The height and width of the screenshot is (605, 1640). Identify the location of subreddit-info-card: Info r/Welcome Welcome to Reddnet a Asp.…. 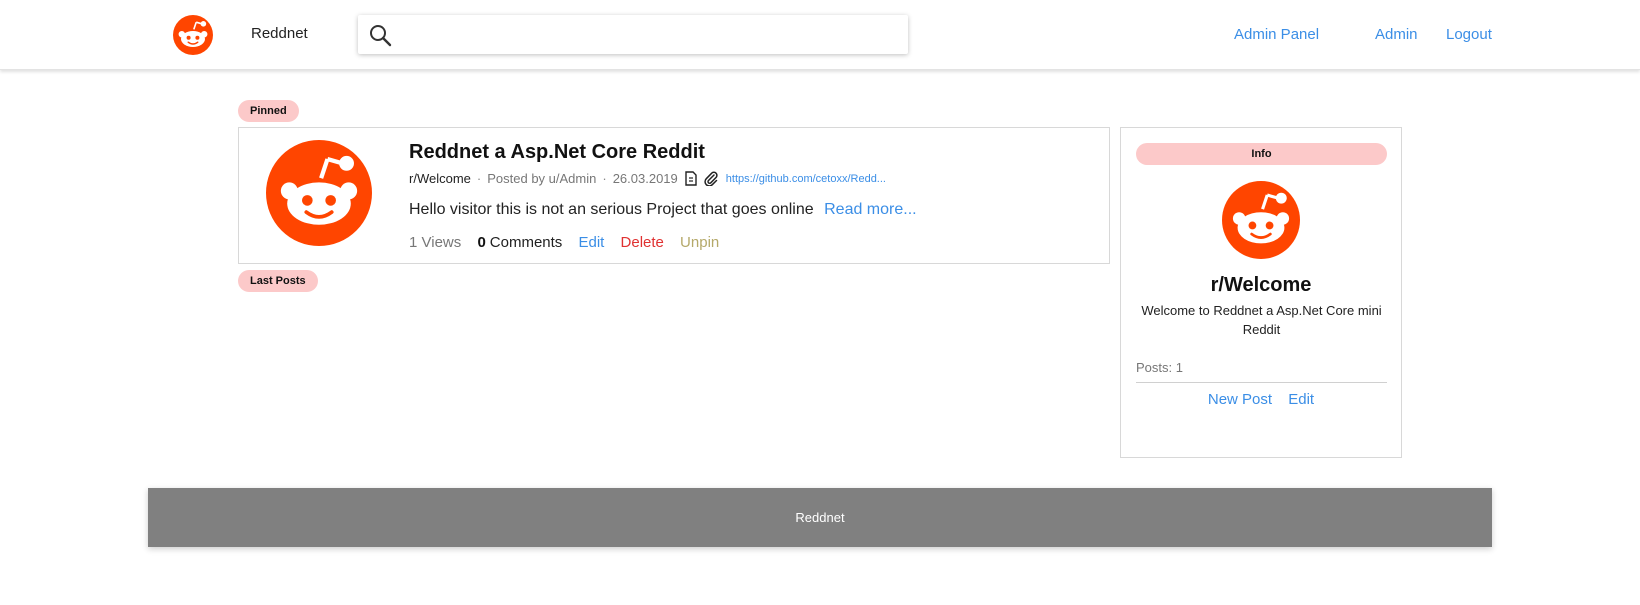
(1261, 292).